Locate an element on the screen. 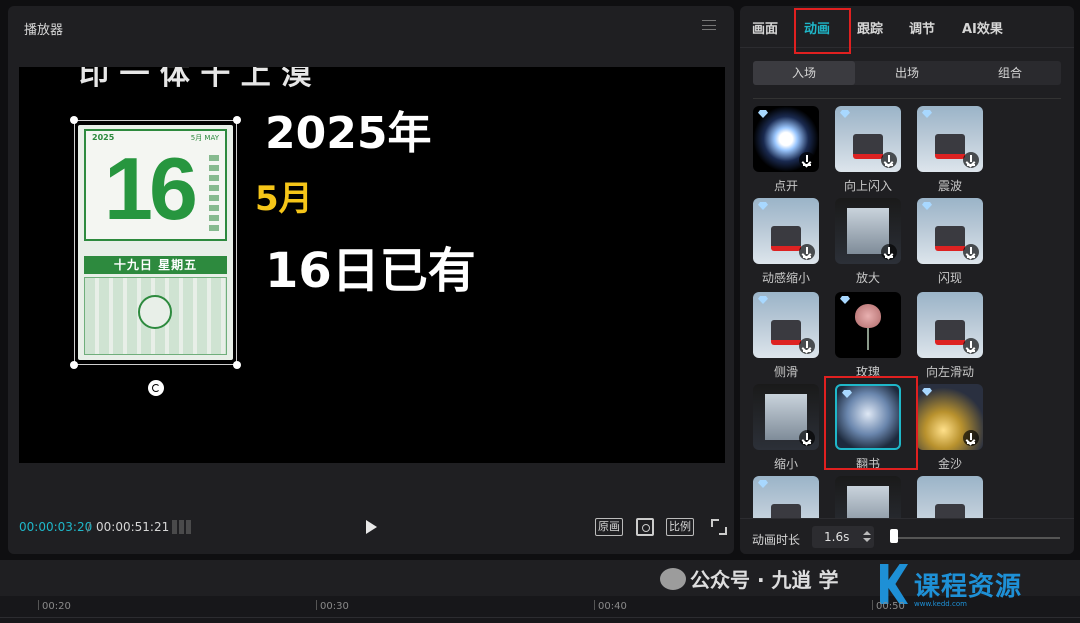  animation-label: 向上闪入 is located at coordinates (867, 186).